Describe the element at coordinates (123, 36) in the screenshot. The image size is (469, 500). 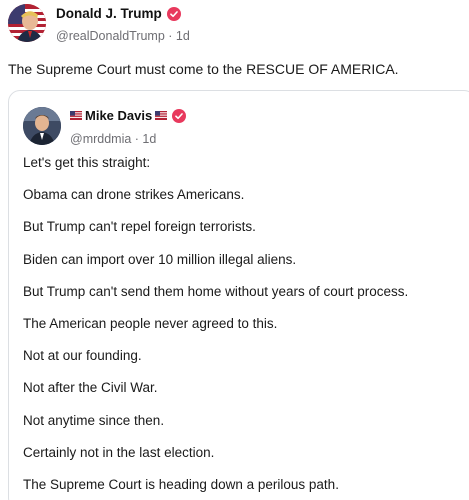
I see `author-handle-time: @realDonaldTrump · 1d` at that location.